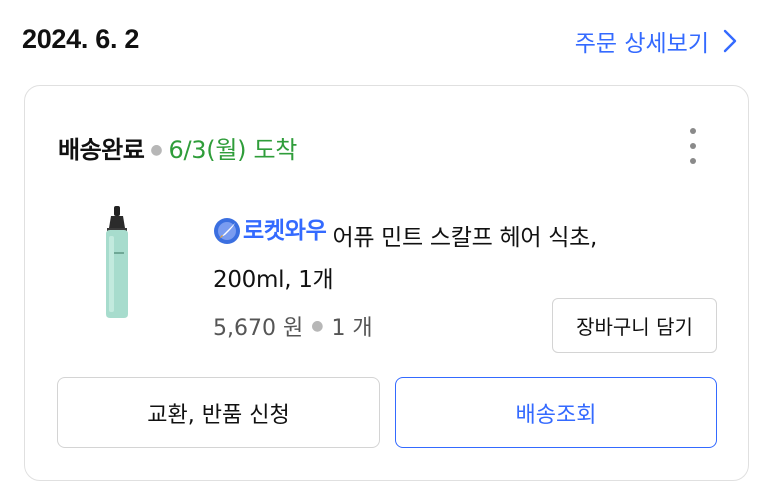 Image resolution: width=773 pixels, height=498 pixels. What do you see at coordinates (634, 325) in the screenshot?
I see `add-to-cart-button: 장바구니 담기` at bounding box center [634, 325].